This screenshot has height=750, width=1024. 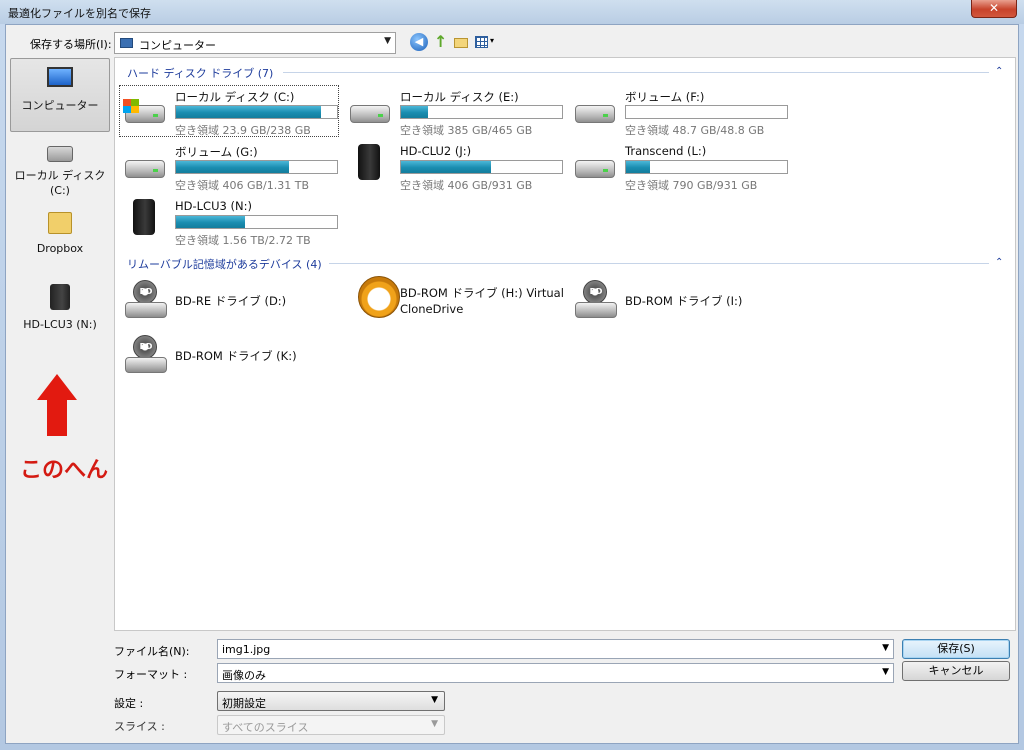 What do you see at coordinates (144, 112) in the screenshot?
I see `windows-disk-icon` at bounding box center [144, 112].